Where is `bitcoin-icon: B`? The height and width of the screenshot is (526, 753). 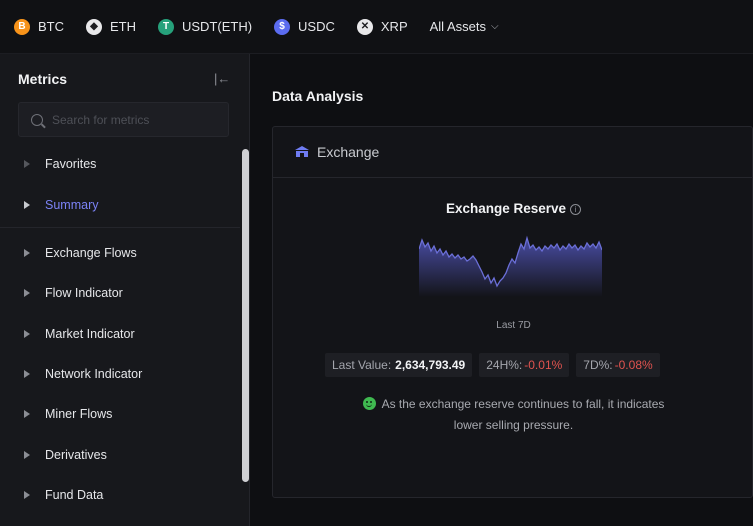 bitcoin-icon: B is located at coordinates (22, 26).